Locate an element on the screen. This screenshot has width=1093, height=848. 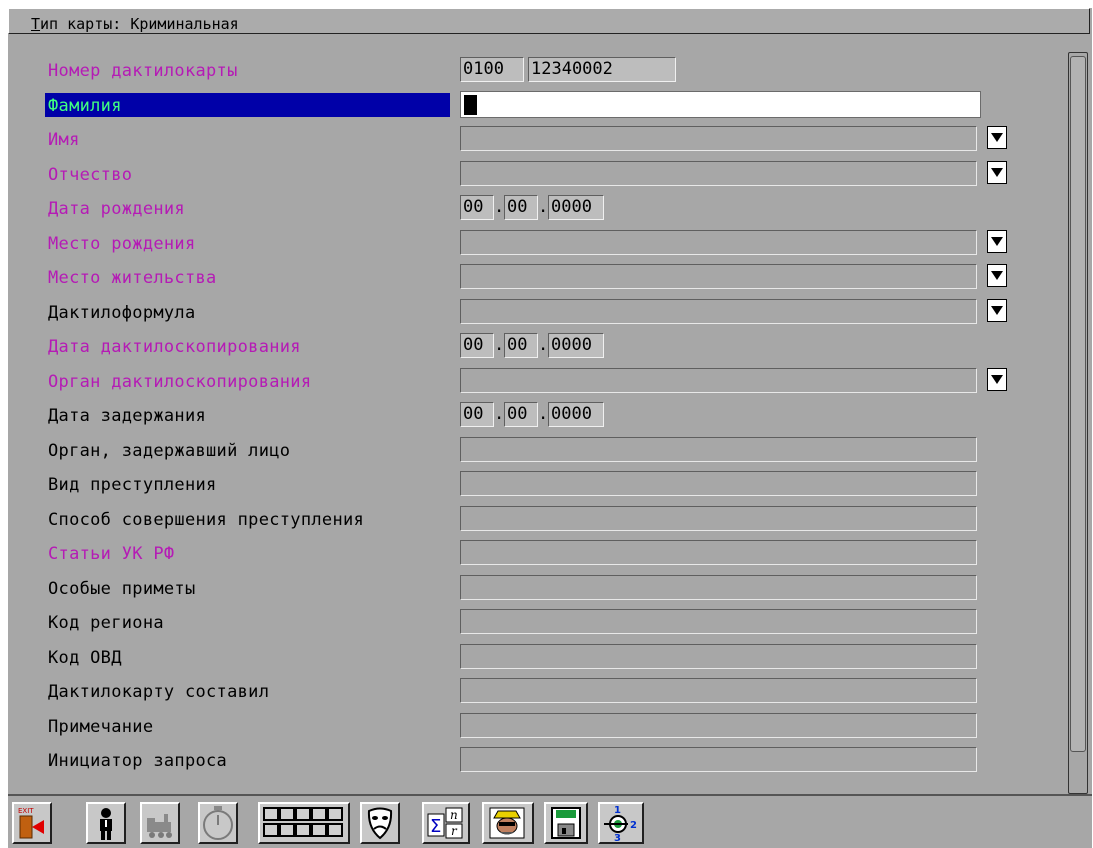
node-1-label: 1 is located at coordinates (617, 810).